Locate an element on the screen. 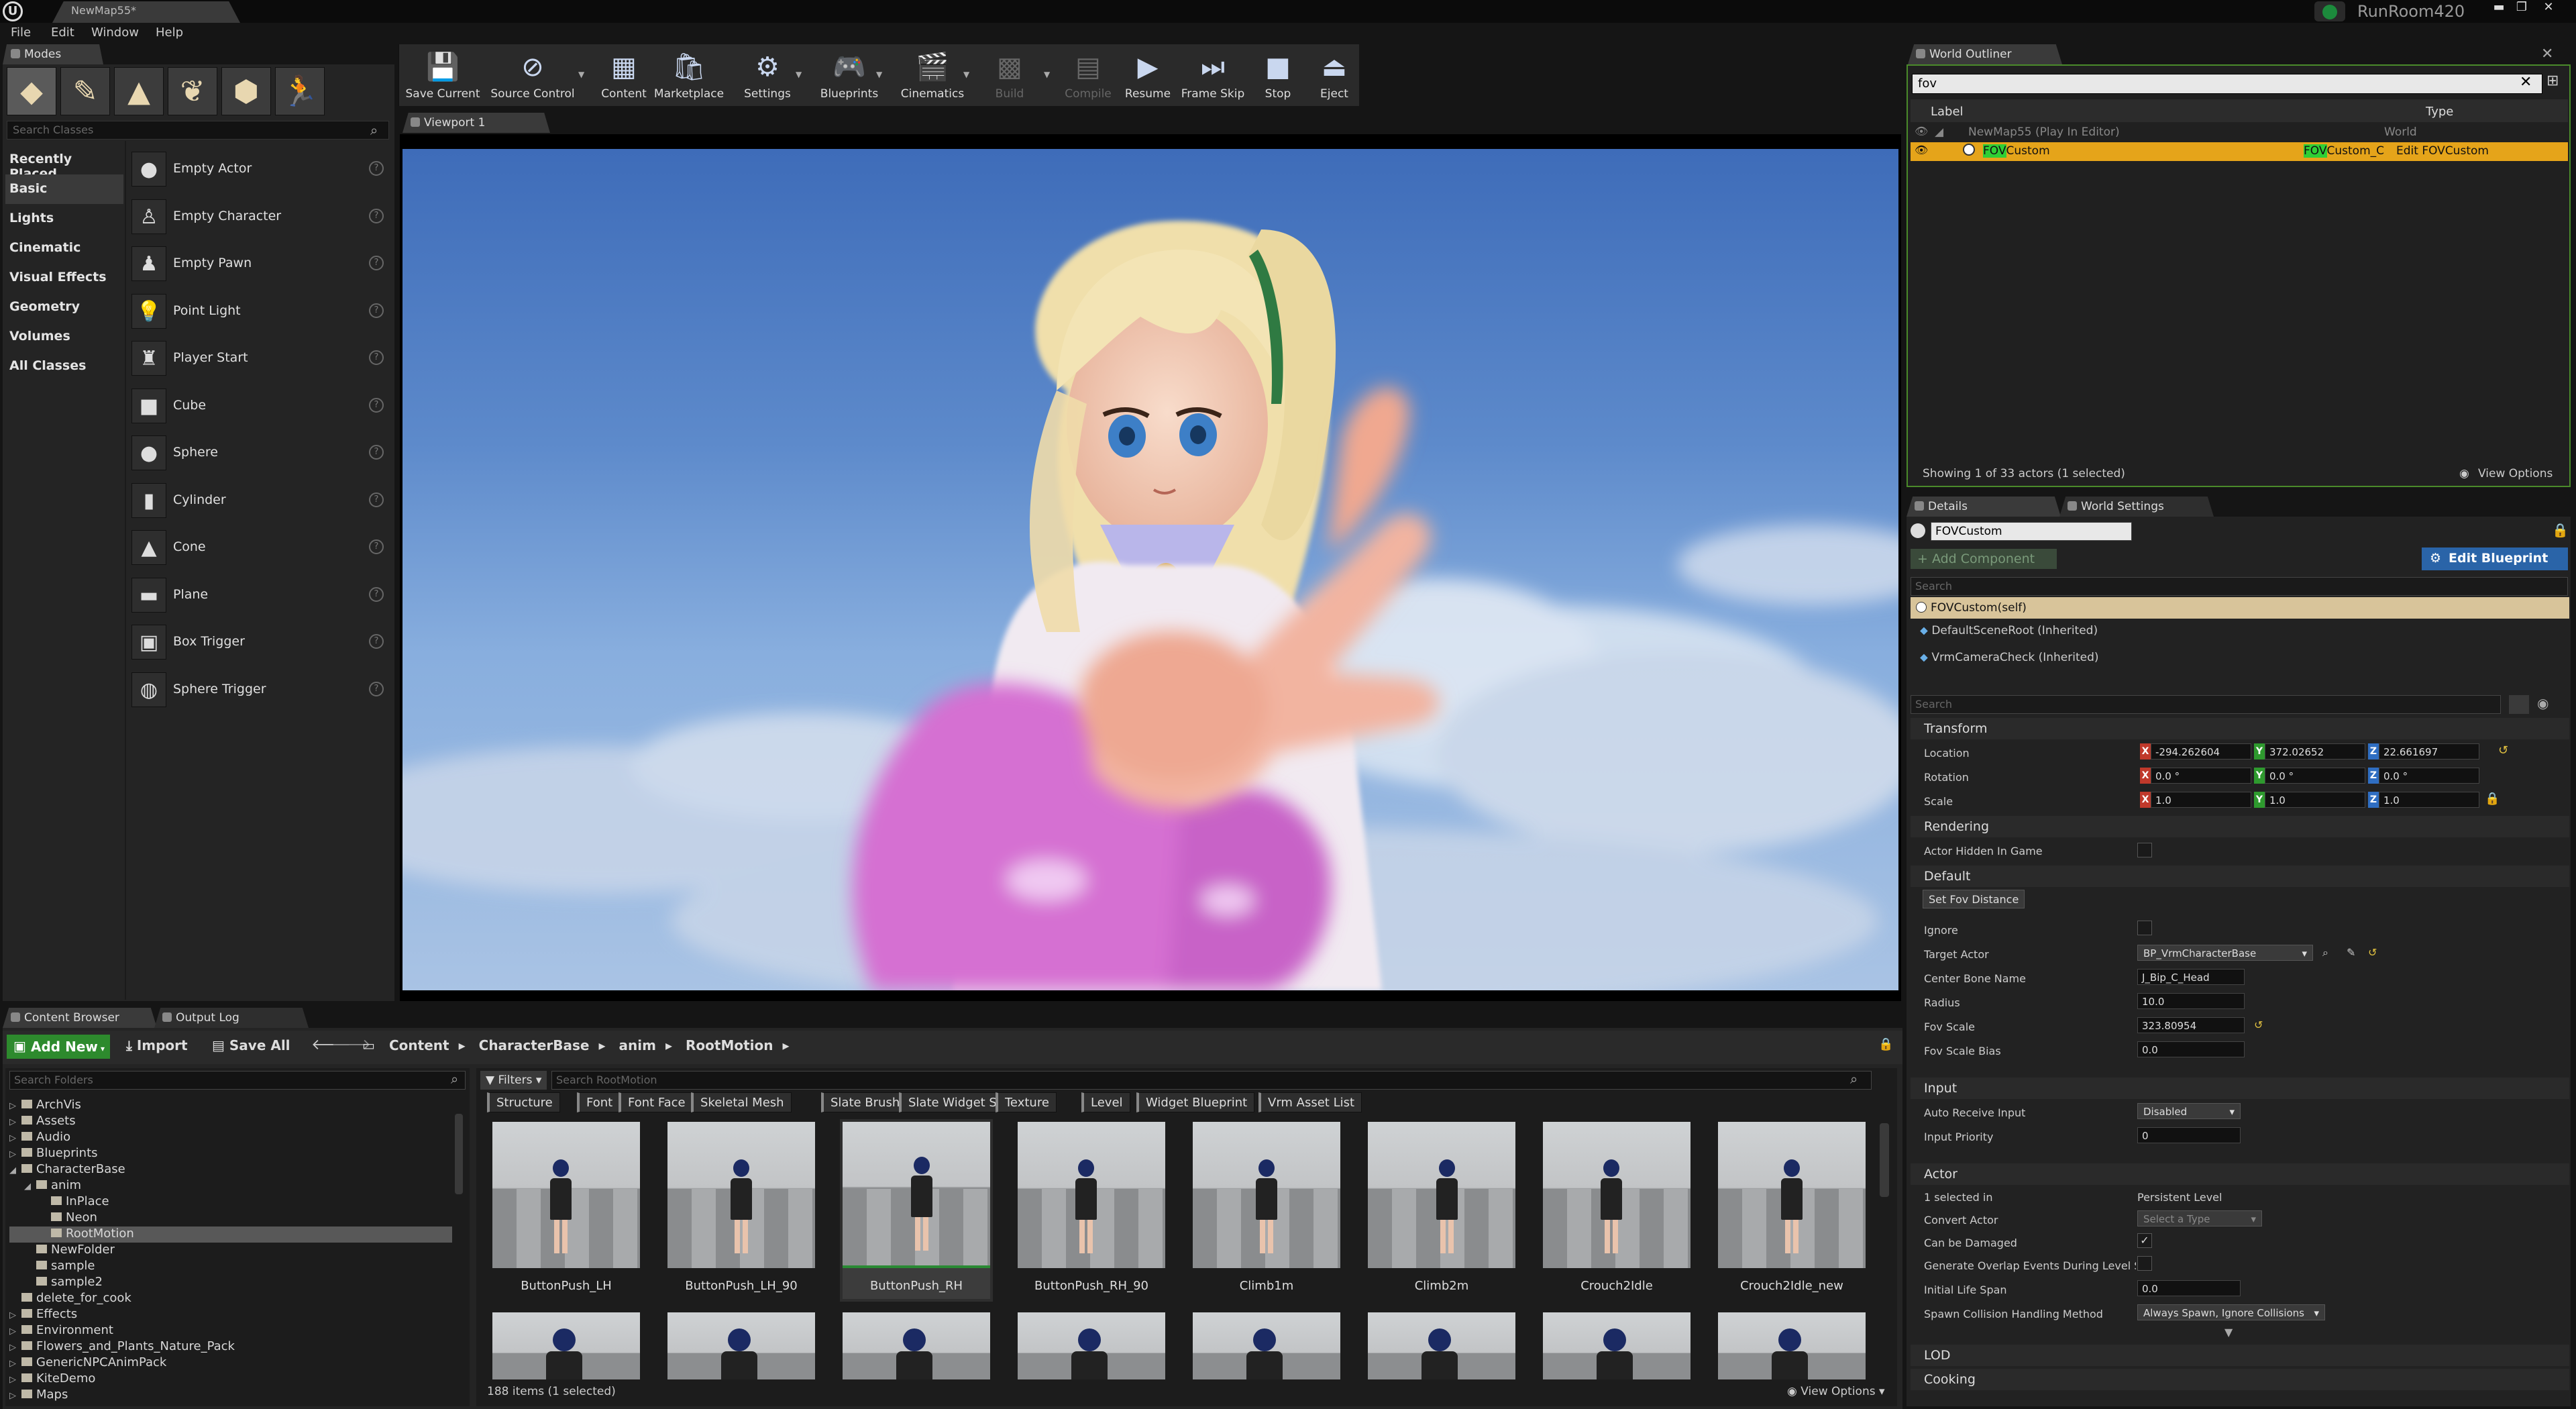 This screenshot has height=1409, width=2576. asset-tile: Climb1m is located at coordinates (1266, 1210).